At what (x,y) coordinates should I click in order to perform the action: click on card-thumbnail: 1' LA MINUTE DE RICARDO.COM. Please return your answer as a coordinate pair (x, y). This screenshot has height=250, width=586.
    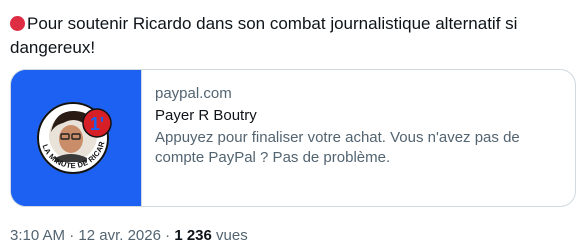
    Looking at the image, I should click on (76, 138).